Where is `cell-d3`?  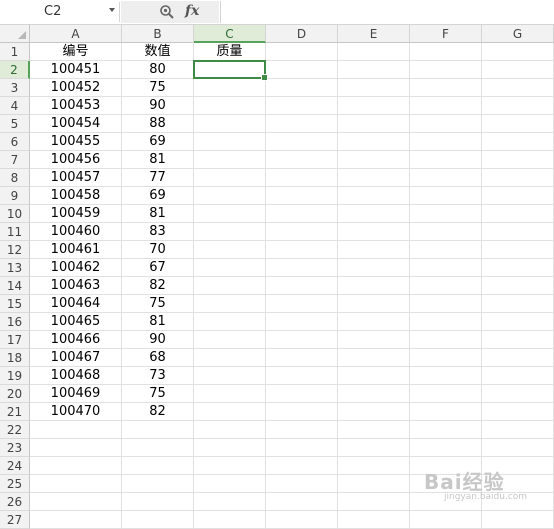
cell-d3 is located at coordinates (302, 88).